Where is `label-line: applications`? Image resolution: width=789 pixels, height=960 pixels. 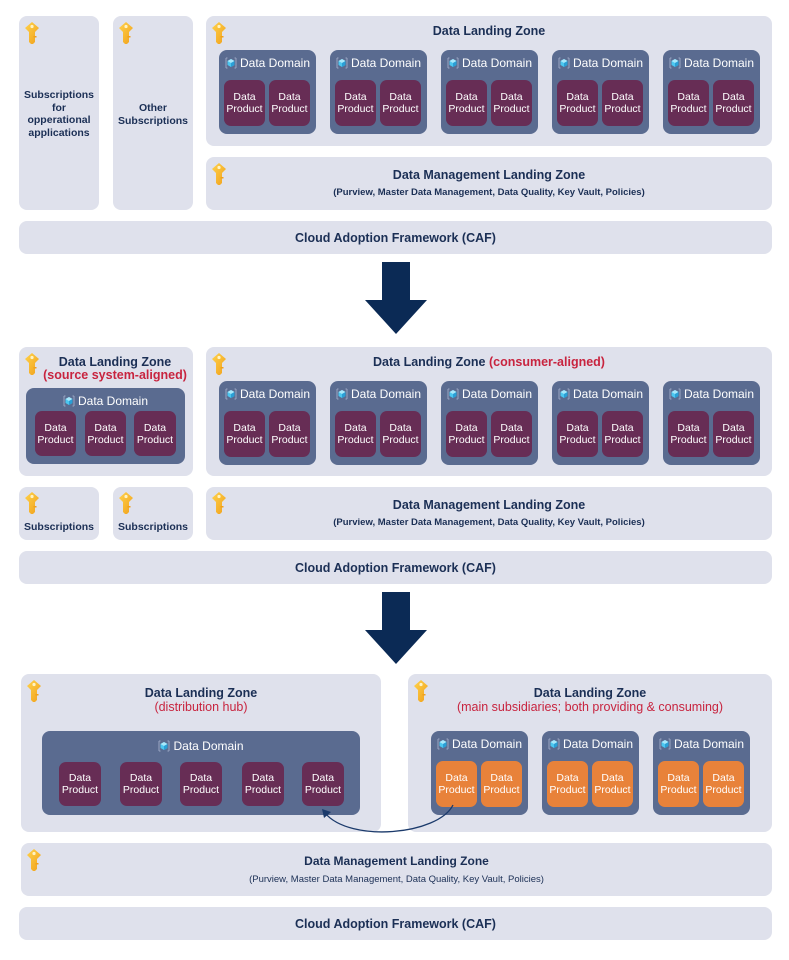
label-line: applications is located at coordinates (59, 132).